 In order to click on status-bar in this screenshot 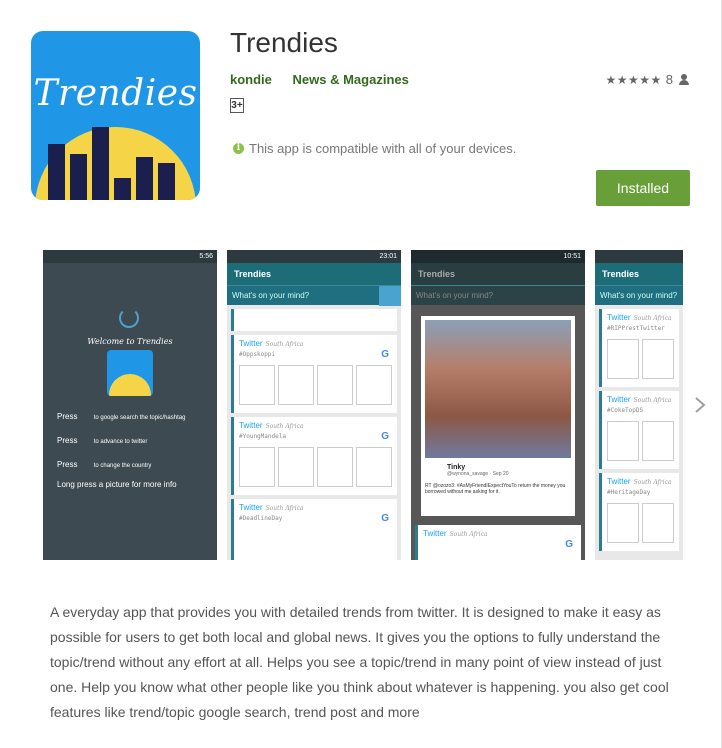, I will do `click(639, 256)`.